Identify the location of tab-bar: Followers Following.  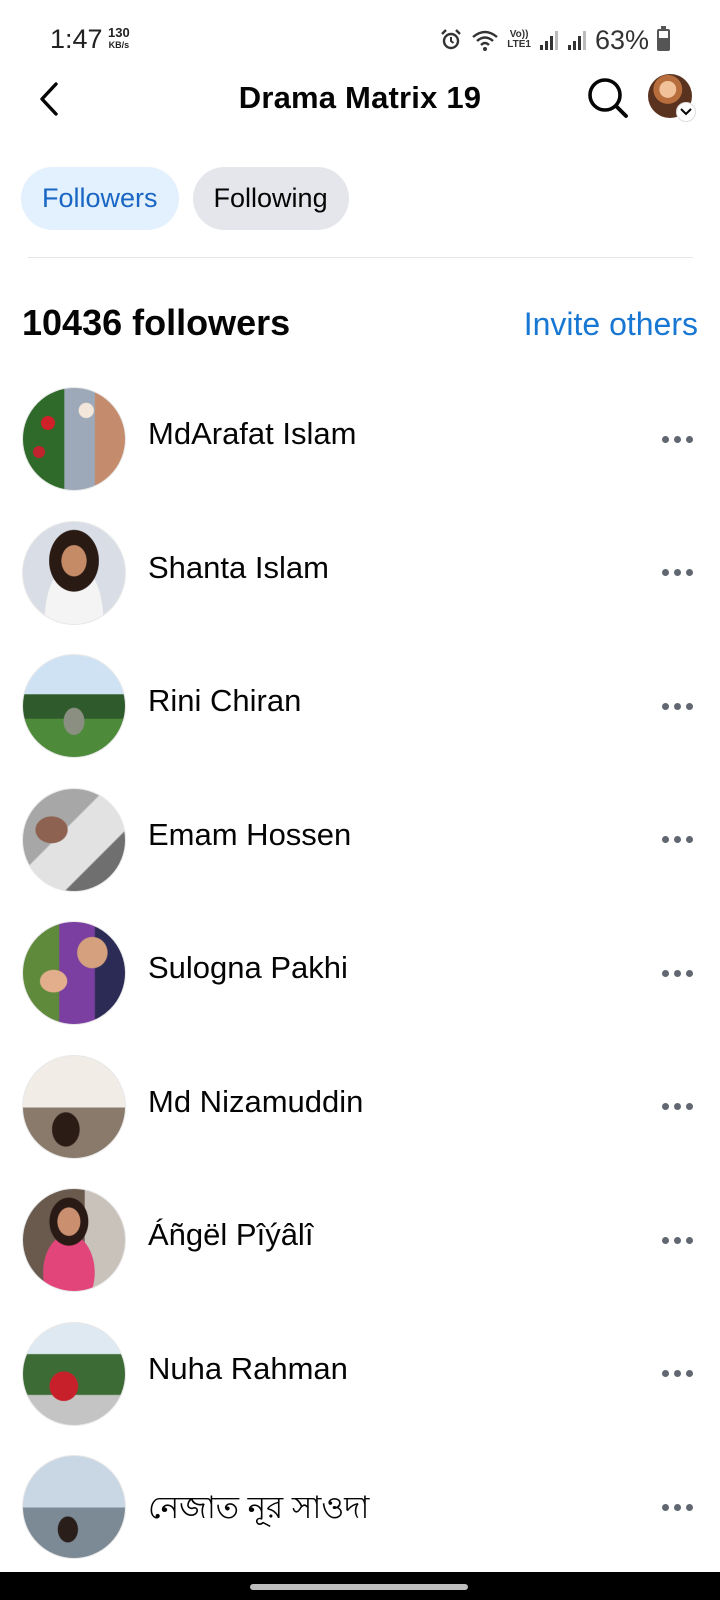
(185, 198).